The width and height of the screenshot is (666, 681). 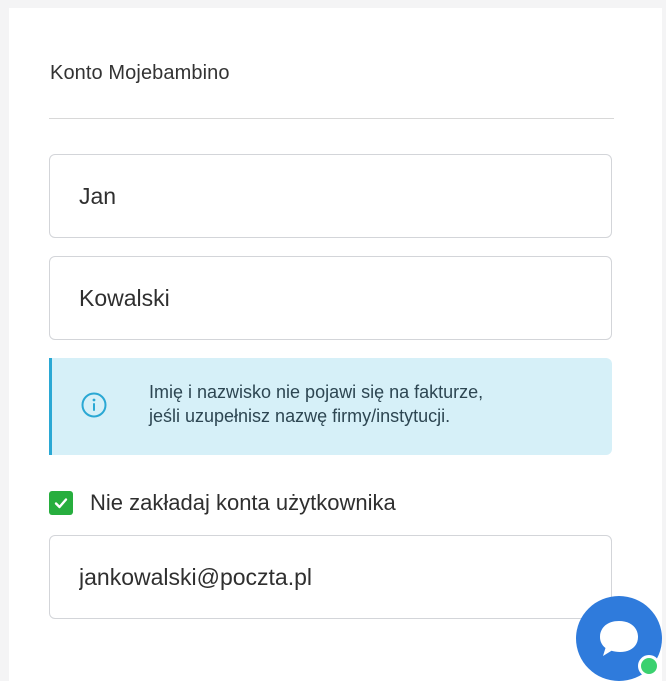 What do you see at coordinates (243, 503) in the screenshot?
I see `no-account-label: Nie zakładaj konta użytkownika` at bounding box center [243, 503].